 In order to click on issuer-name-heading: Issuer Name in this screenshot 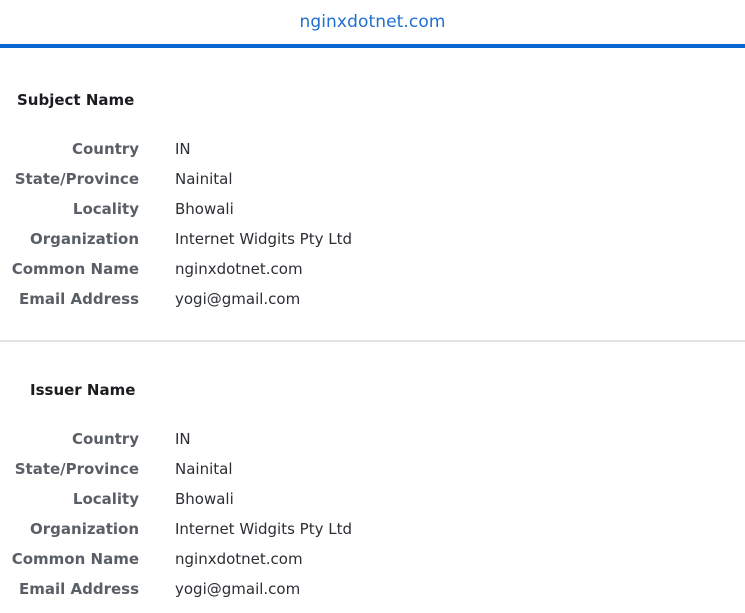, I will do `click(83, 390)`.